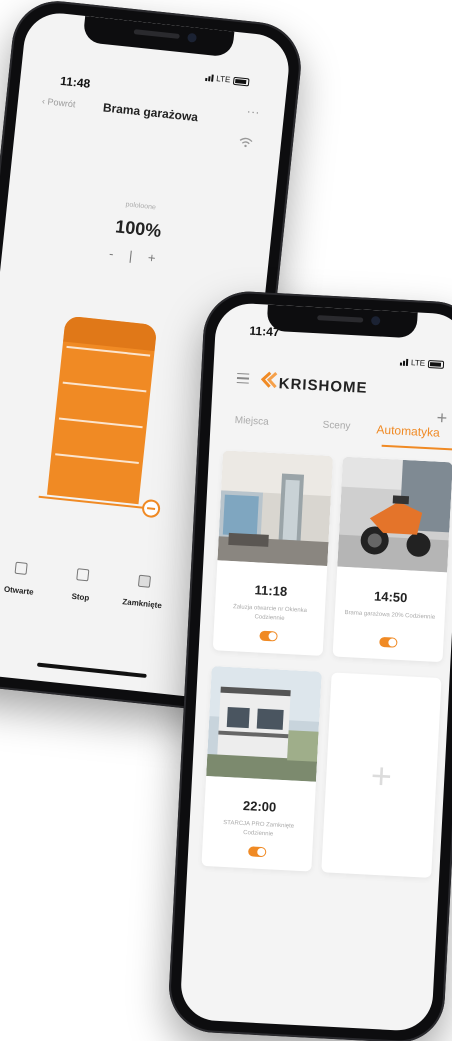 Image resolution: width=452 pixels, height=1041 pixels. I want to click on tab-bar: Miejsca Sceny Automatyka, so click(331, 435).